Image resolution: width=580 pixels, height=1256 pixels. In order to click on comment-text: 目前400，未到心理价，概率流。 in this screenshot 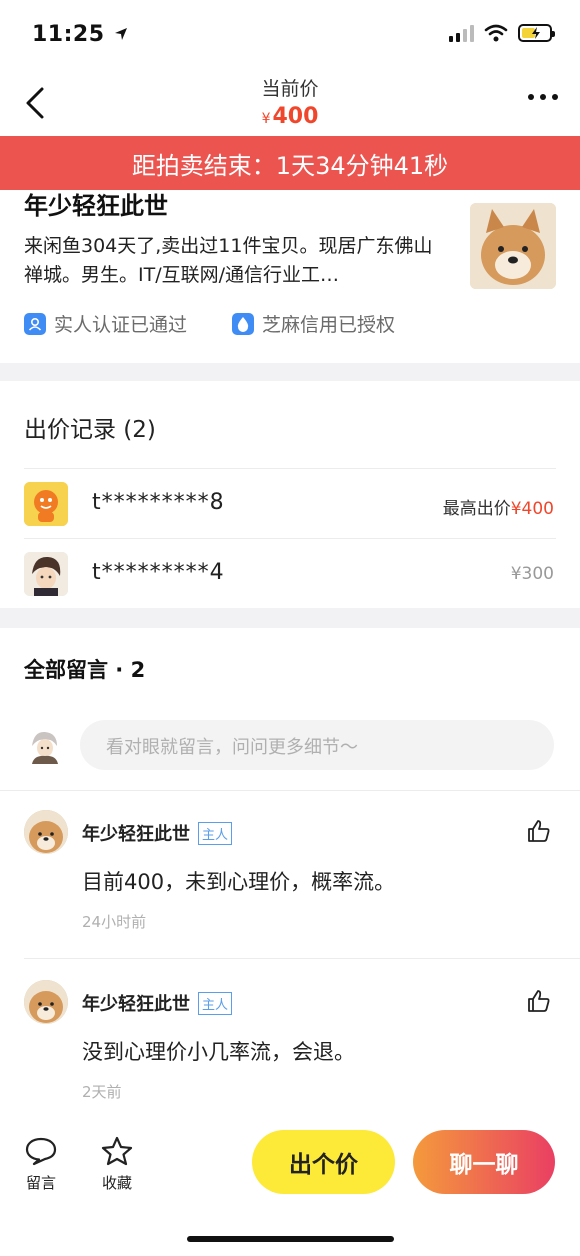, I will do `click(239, 882)`.